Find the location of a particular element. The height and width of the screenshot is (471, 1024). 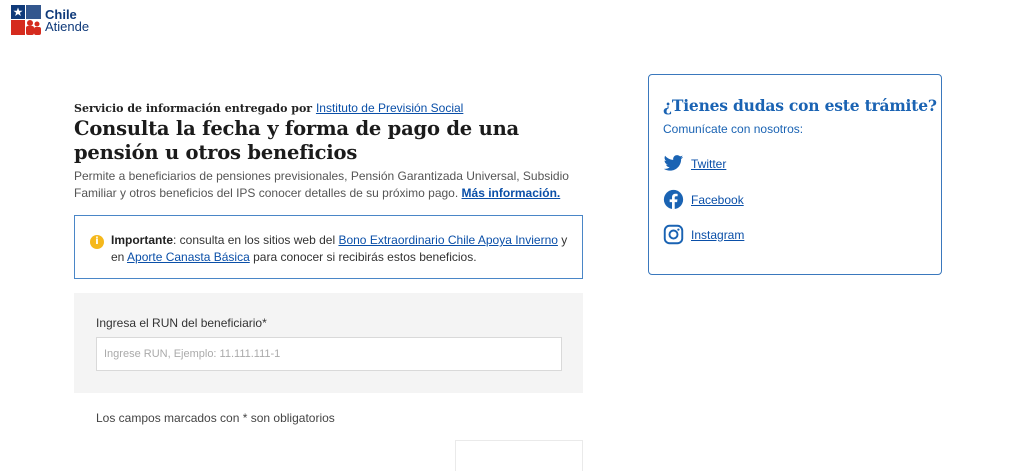

twitter-link: Twitter is located at coordinates (708, 164).